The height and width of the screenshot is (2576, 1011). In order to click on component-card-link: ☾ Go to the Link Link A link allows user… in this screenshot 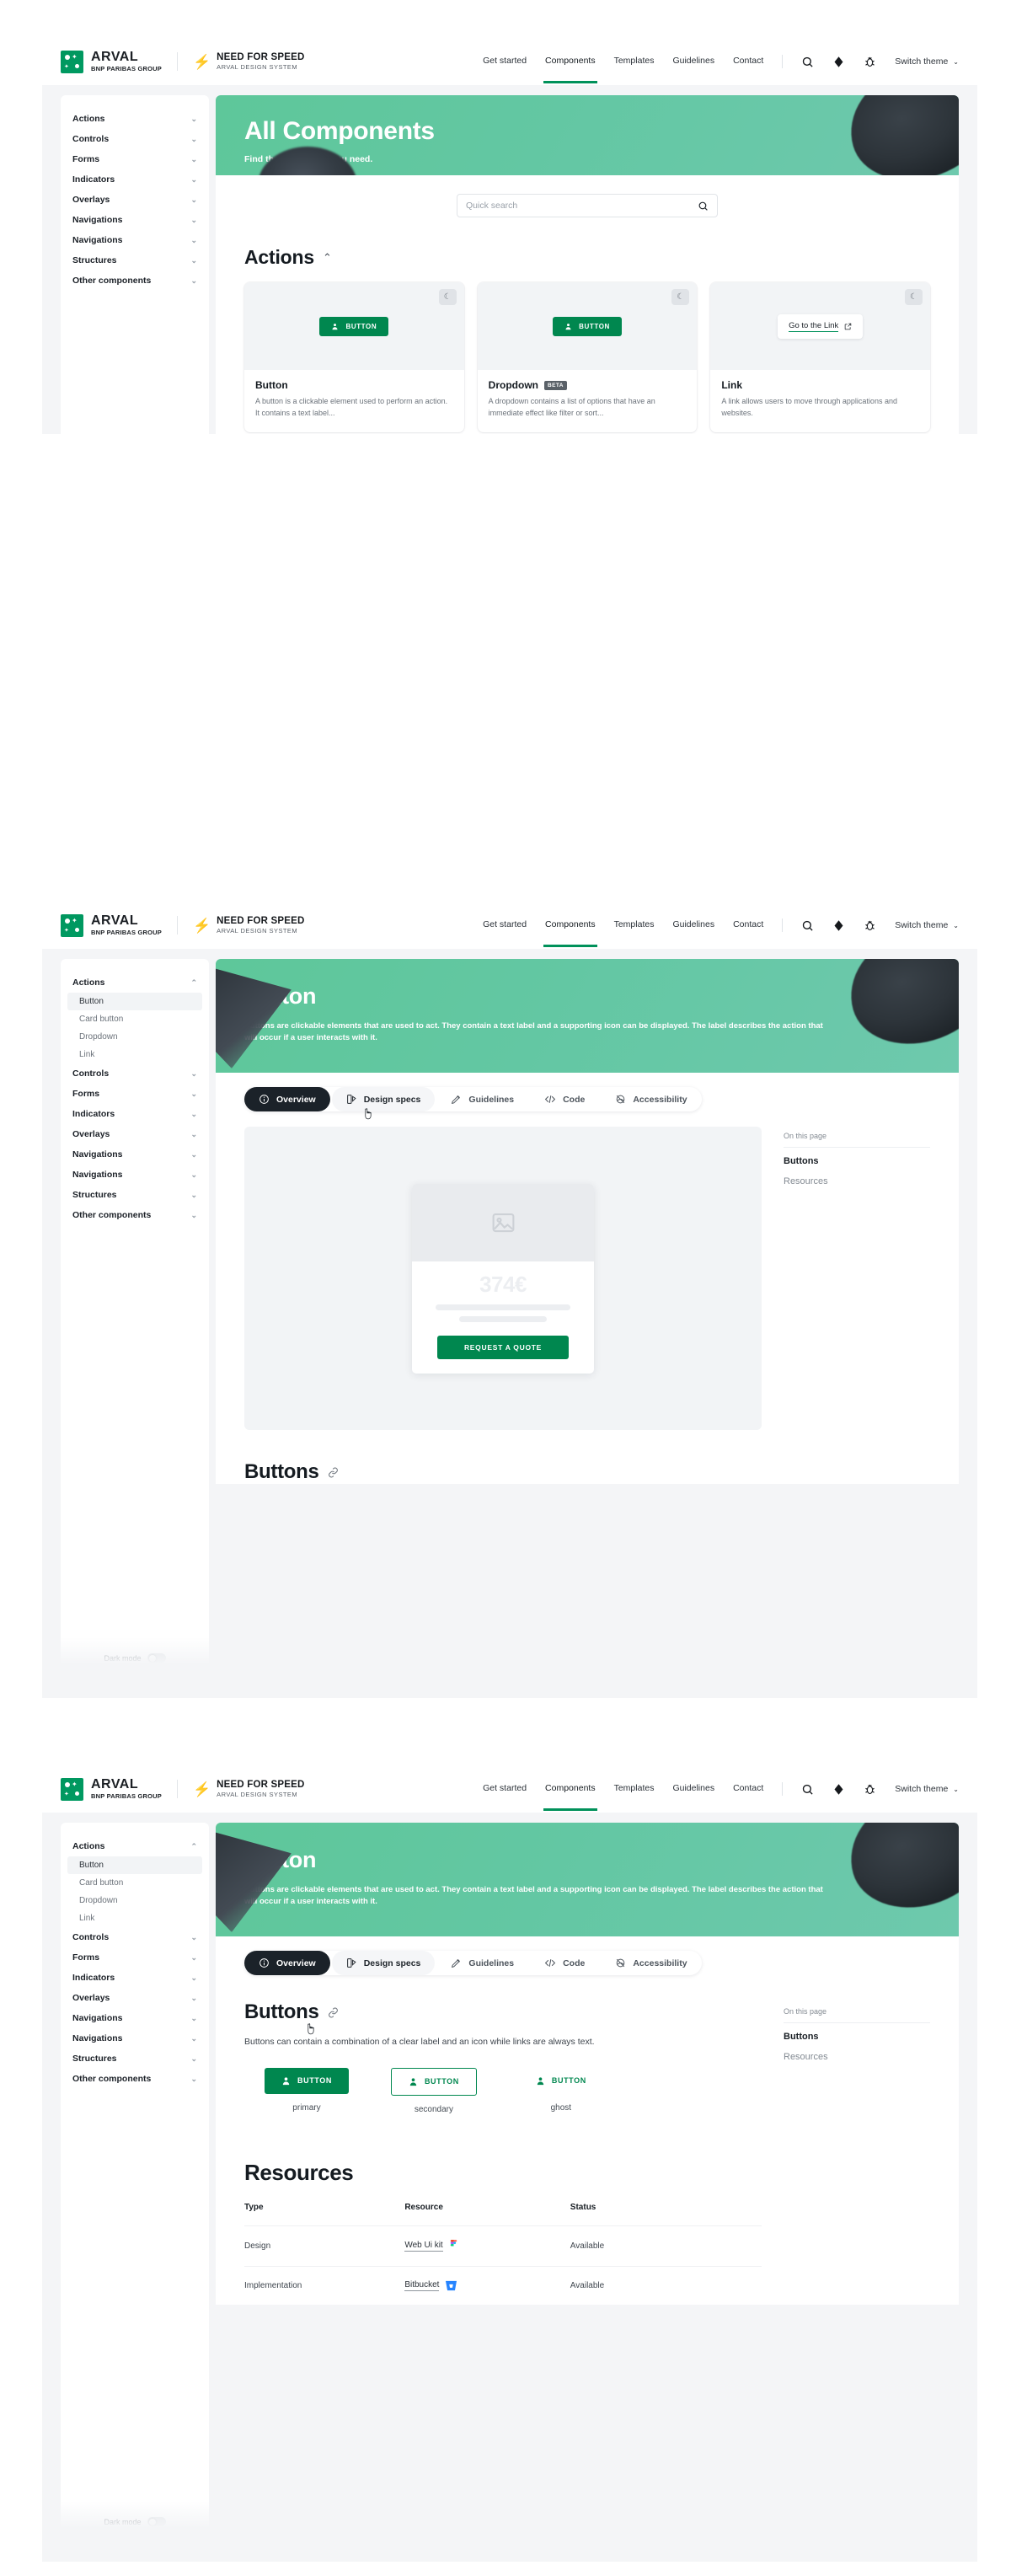, I will do `click(820, 357)`.